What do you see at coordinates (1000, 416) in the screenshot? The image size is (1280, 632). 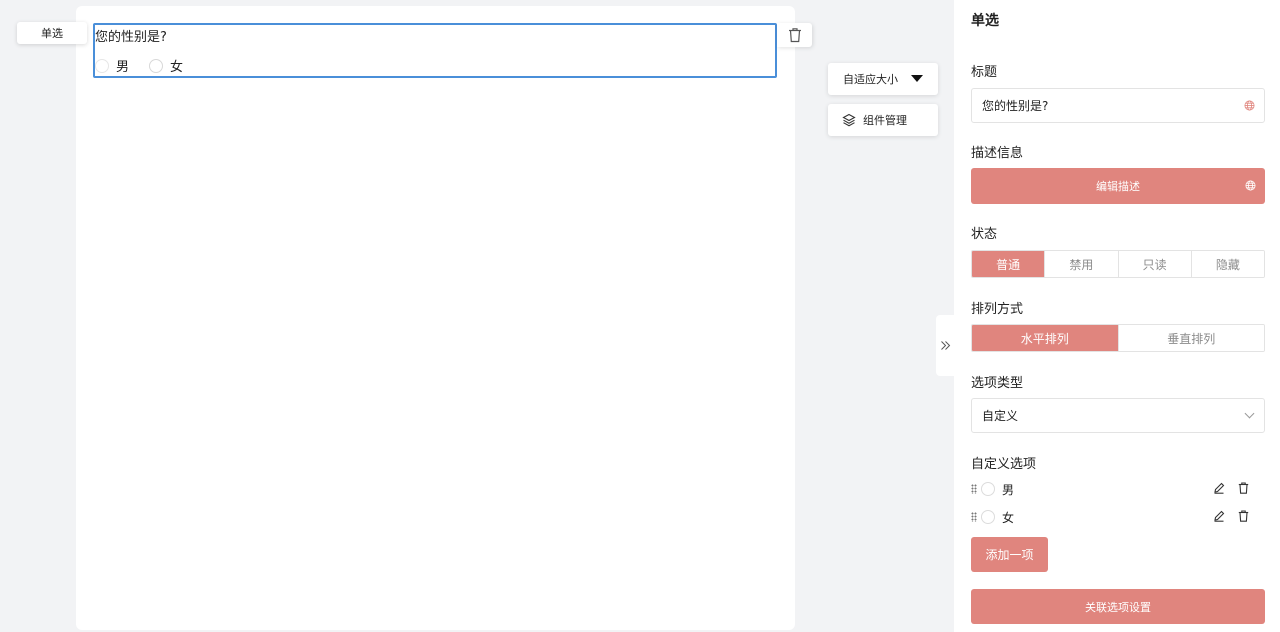 I see `option-type-value: 自定义` at bounding box center [1000, 416].